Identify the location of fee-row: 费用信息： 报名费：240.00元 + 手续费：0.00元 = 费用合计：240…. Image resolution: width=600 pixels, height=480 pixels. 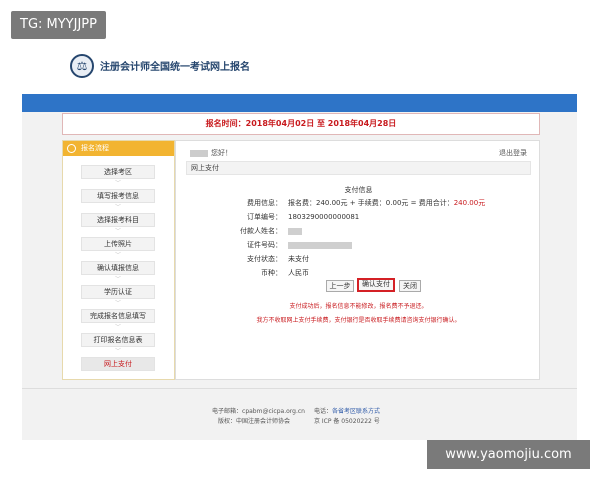
(366, 203).